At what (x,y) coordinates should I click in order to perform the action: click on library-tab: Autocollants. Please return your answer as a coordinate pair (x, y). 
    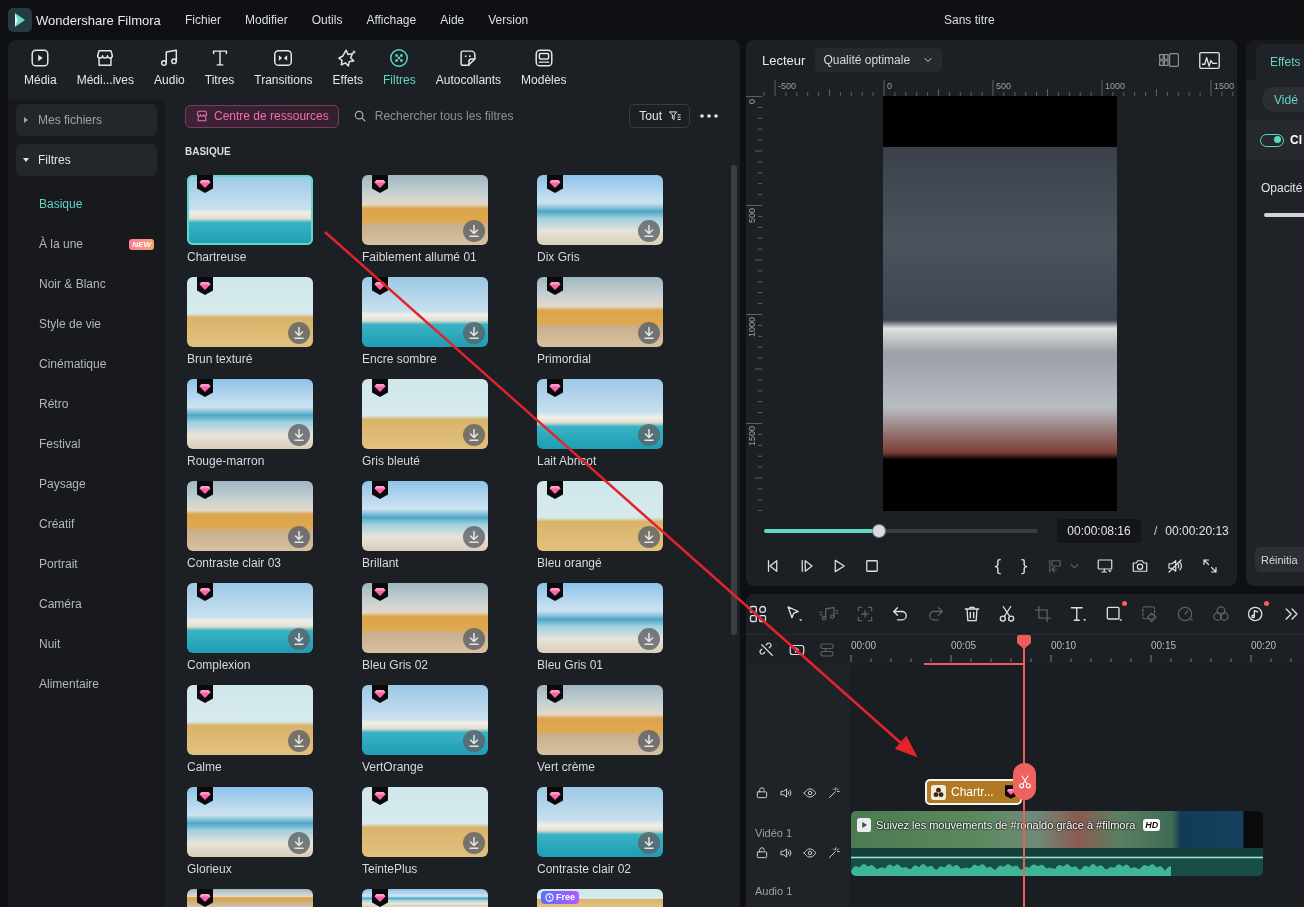
    Looking at the image, I should click on (468, 70).